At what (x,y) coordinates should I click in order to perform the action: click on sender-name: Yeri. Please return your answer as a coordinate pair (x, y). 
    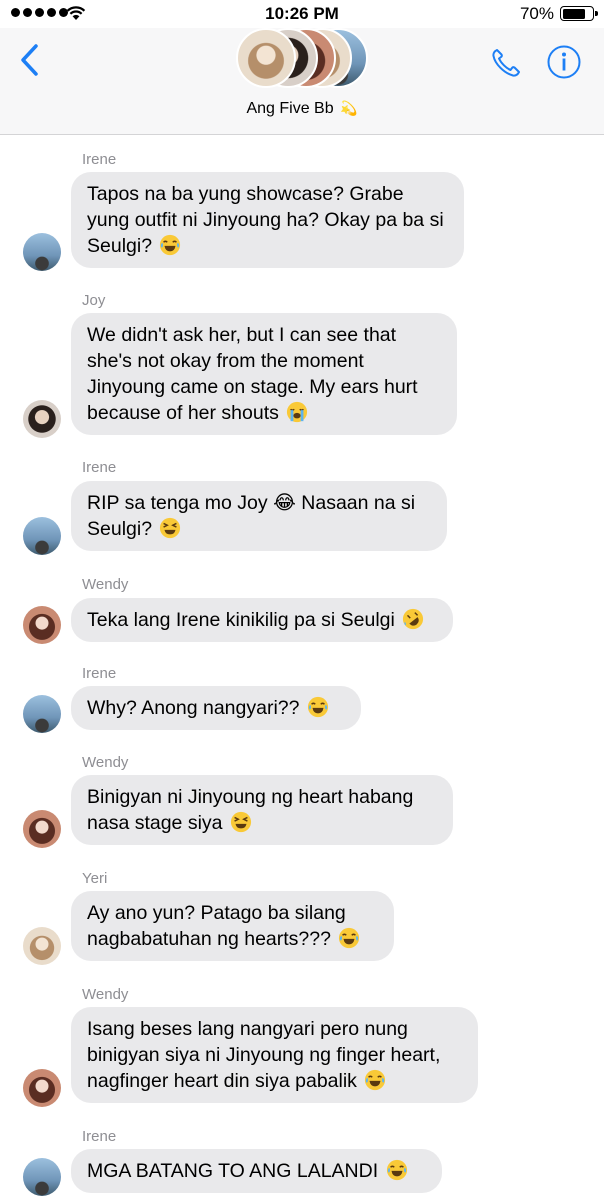
    Looking at the image, I should click on (95, 878).